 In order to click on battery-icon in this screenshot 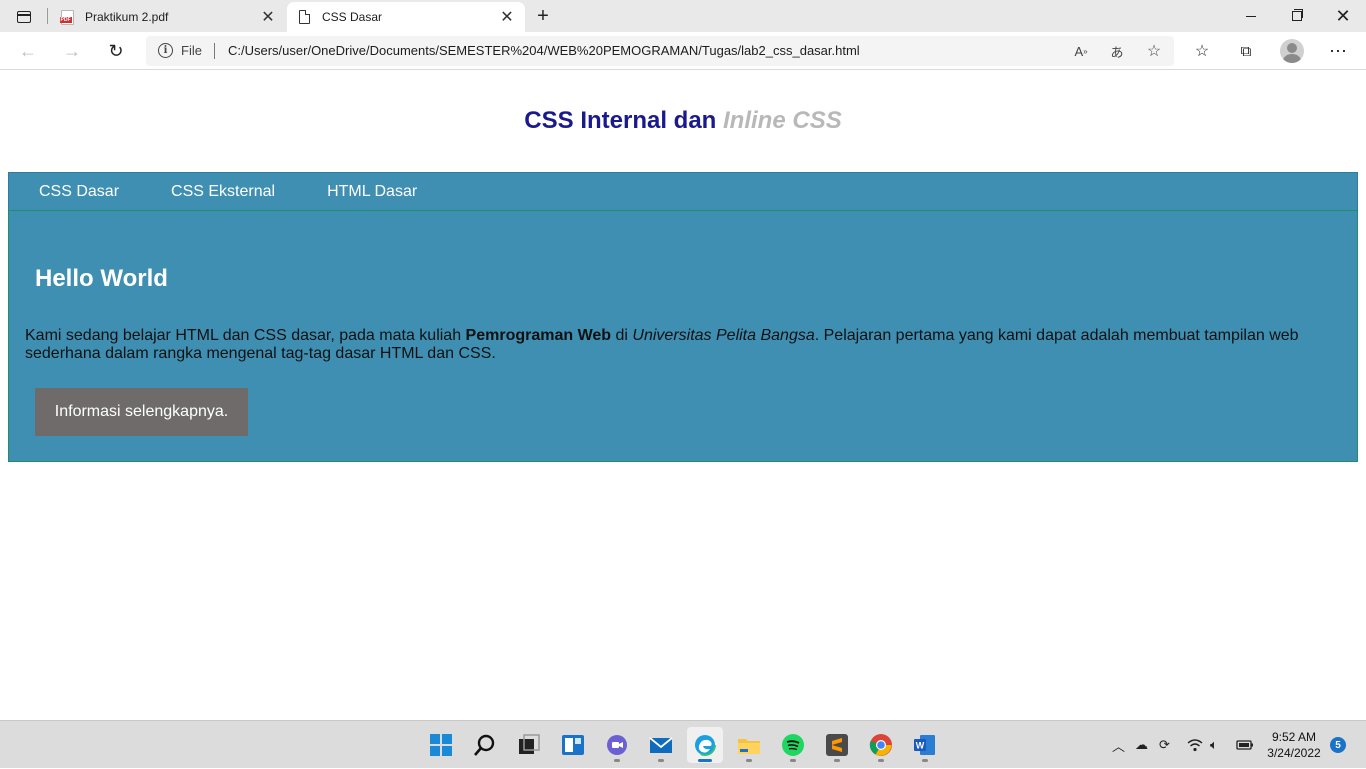, I will do `click(1245, 745)`.